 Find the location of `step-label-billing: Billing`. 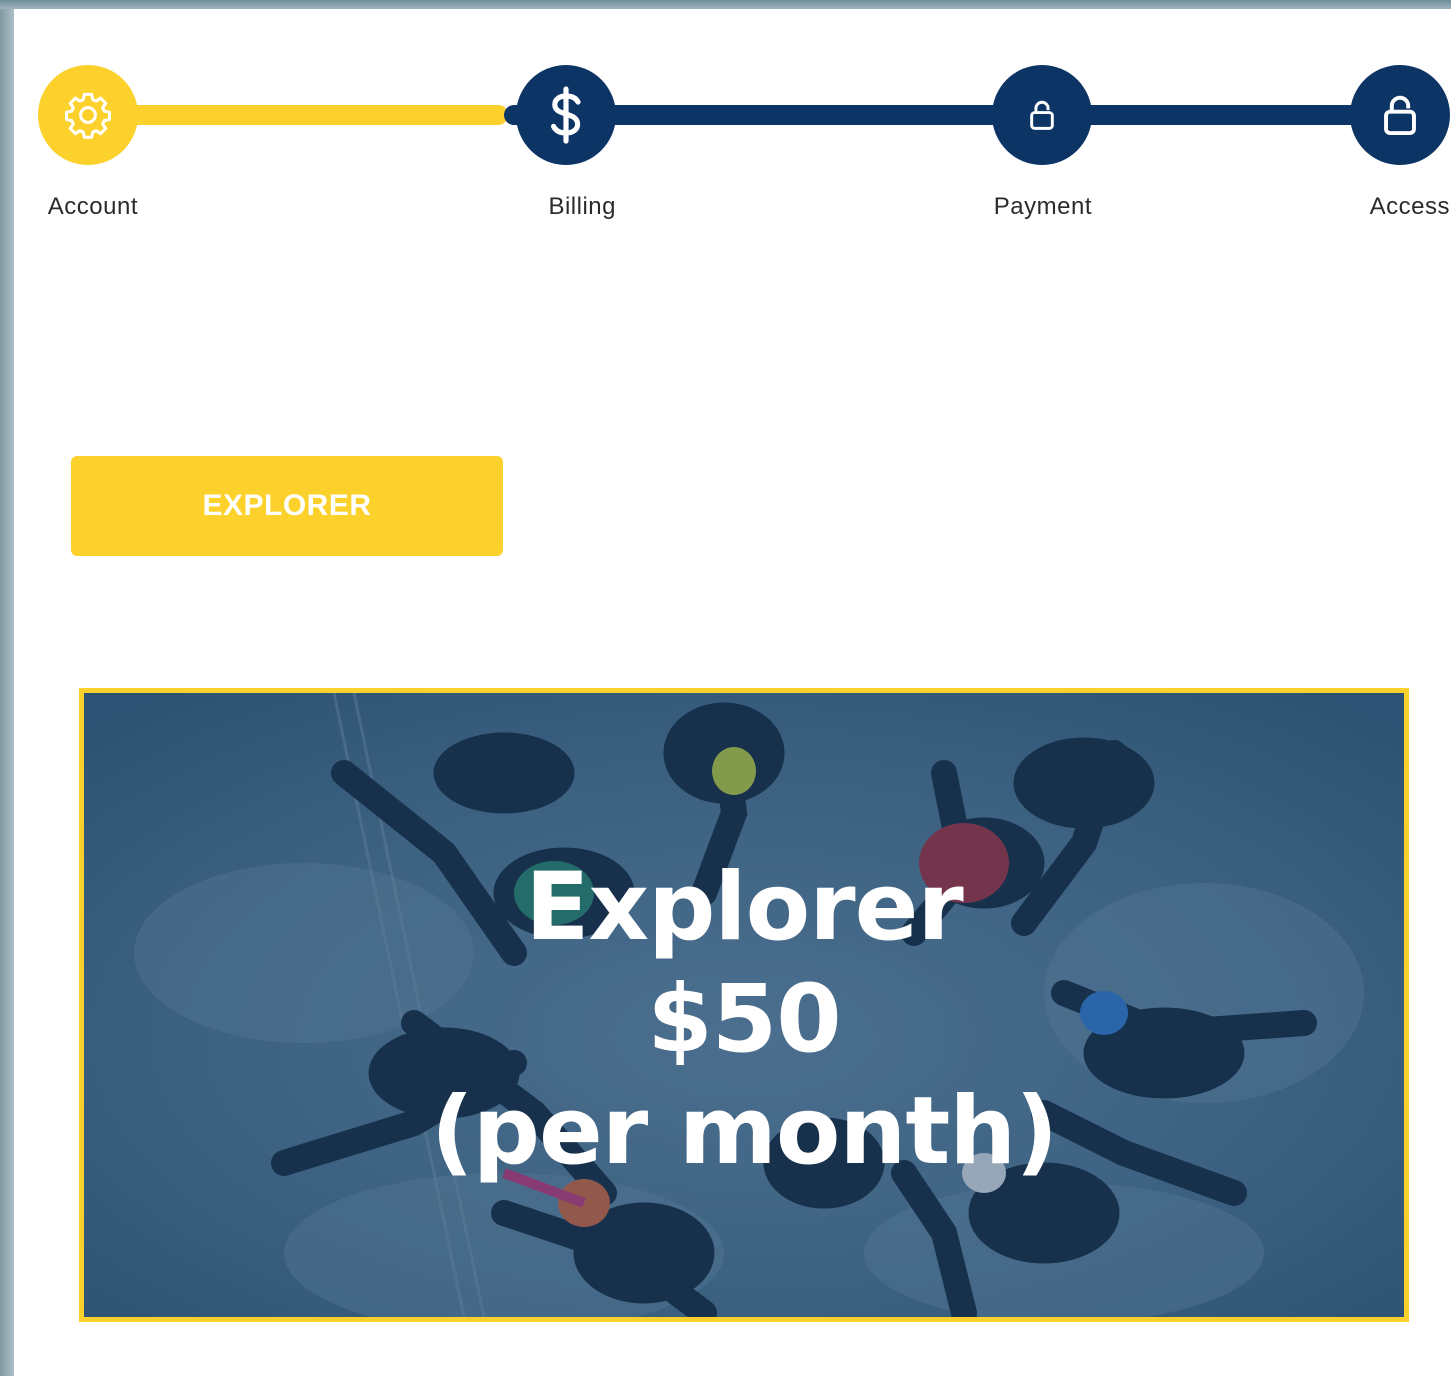

step-label-billing: Billing is located at coordinates (582, 206).